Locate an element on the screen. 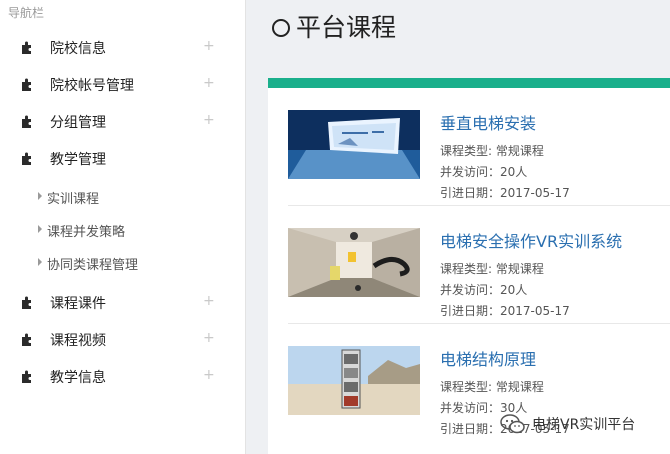 This screenshot has height=454, width=670. page-title: 平台课程 is located at coordinates (334, 26).